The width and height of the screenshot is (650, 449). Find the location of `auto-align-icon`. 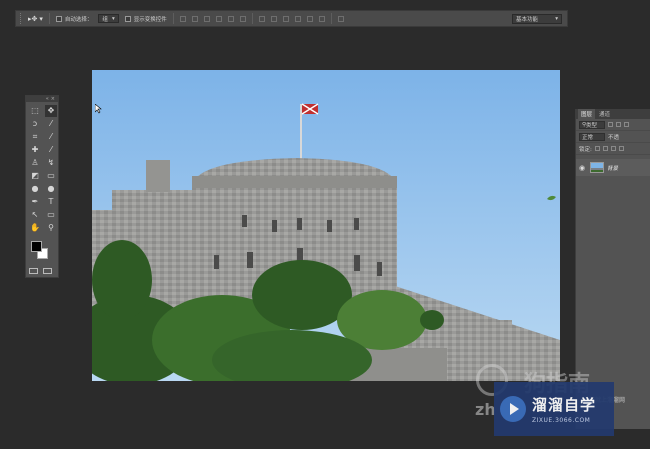

auto-align-icon is located at coordinates (340, 18).